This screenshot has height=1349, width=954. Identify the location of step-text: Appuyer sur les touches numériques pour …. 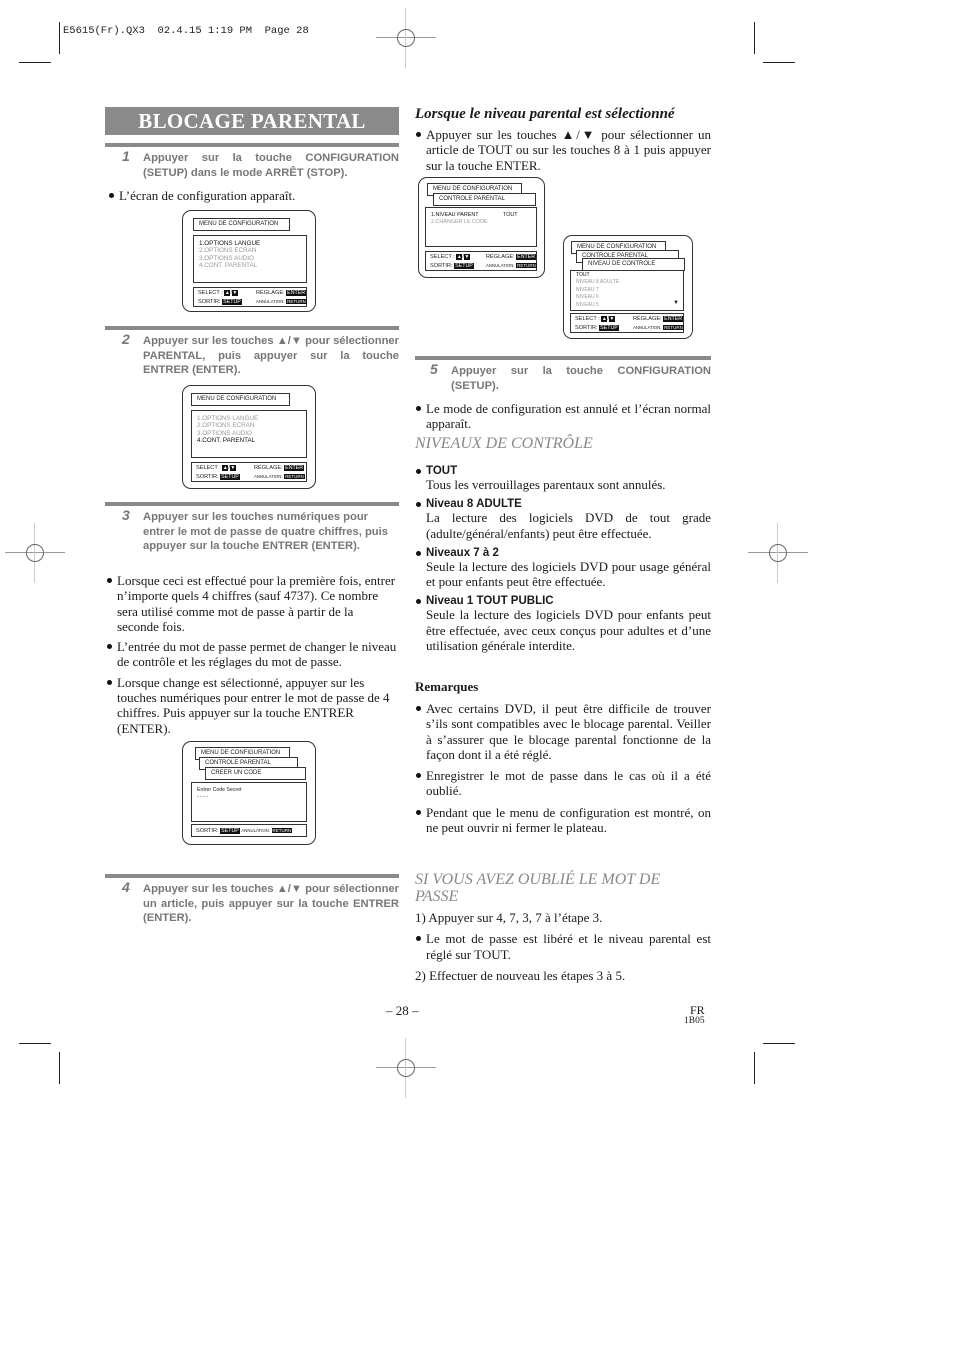
(265, 532).